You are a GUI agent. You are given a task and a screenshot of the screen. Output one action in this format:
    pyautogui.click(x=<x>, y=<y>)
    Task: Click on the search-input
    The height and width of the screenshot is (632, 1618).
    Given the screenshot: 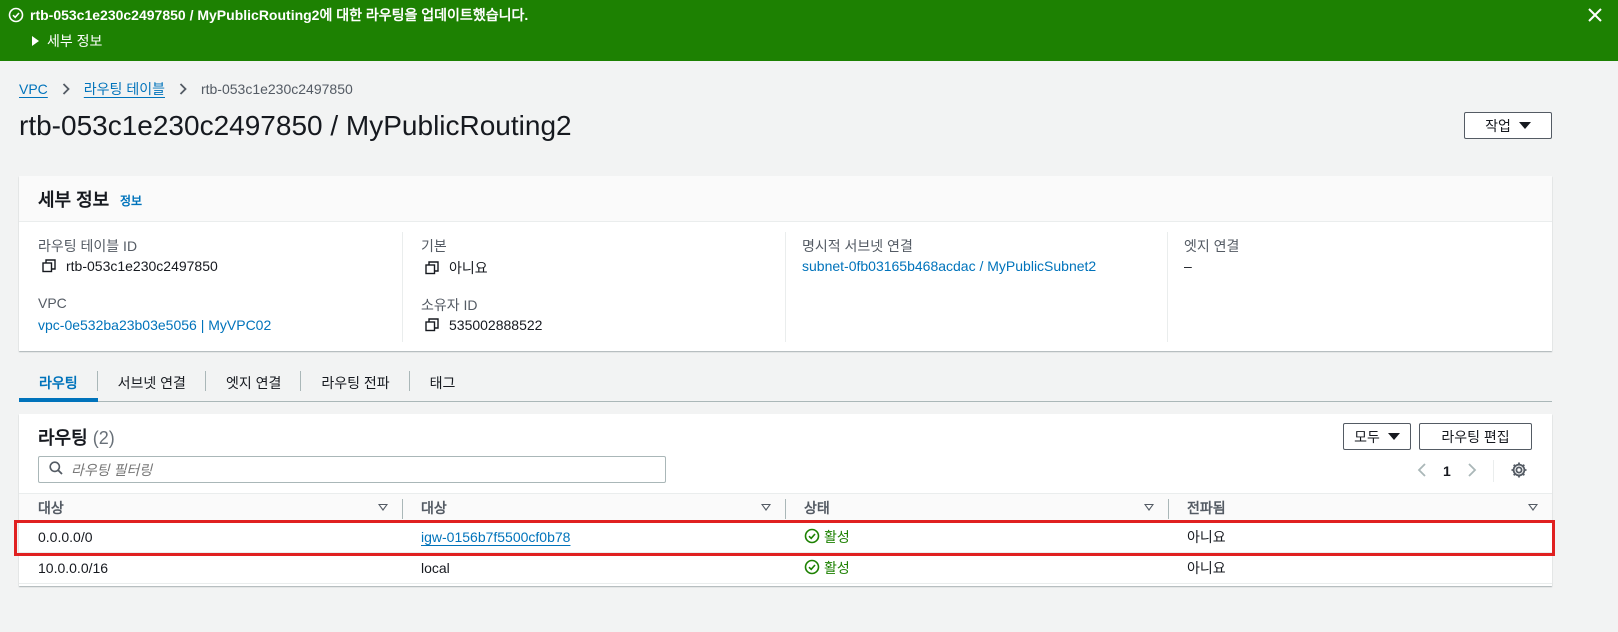 What is the action you would take?
    pyautogui.click(x=361, y=469)
    